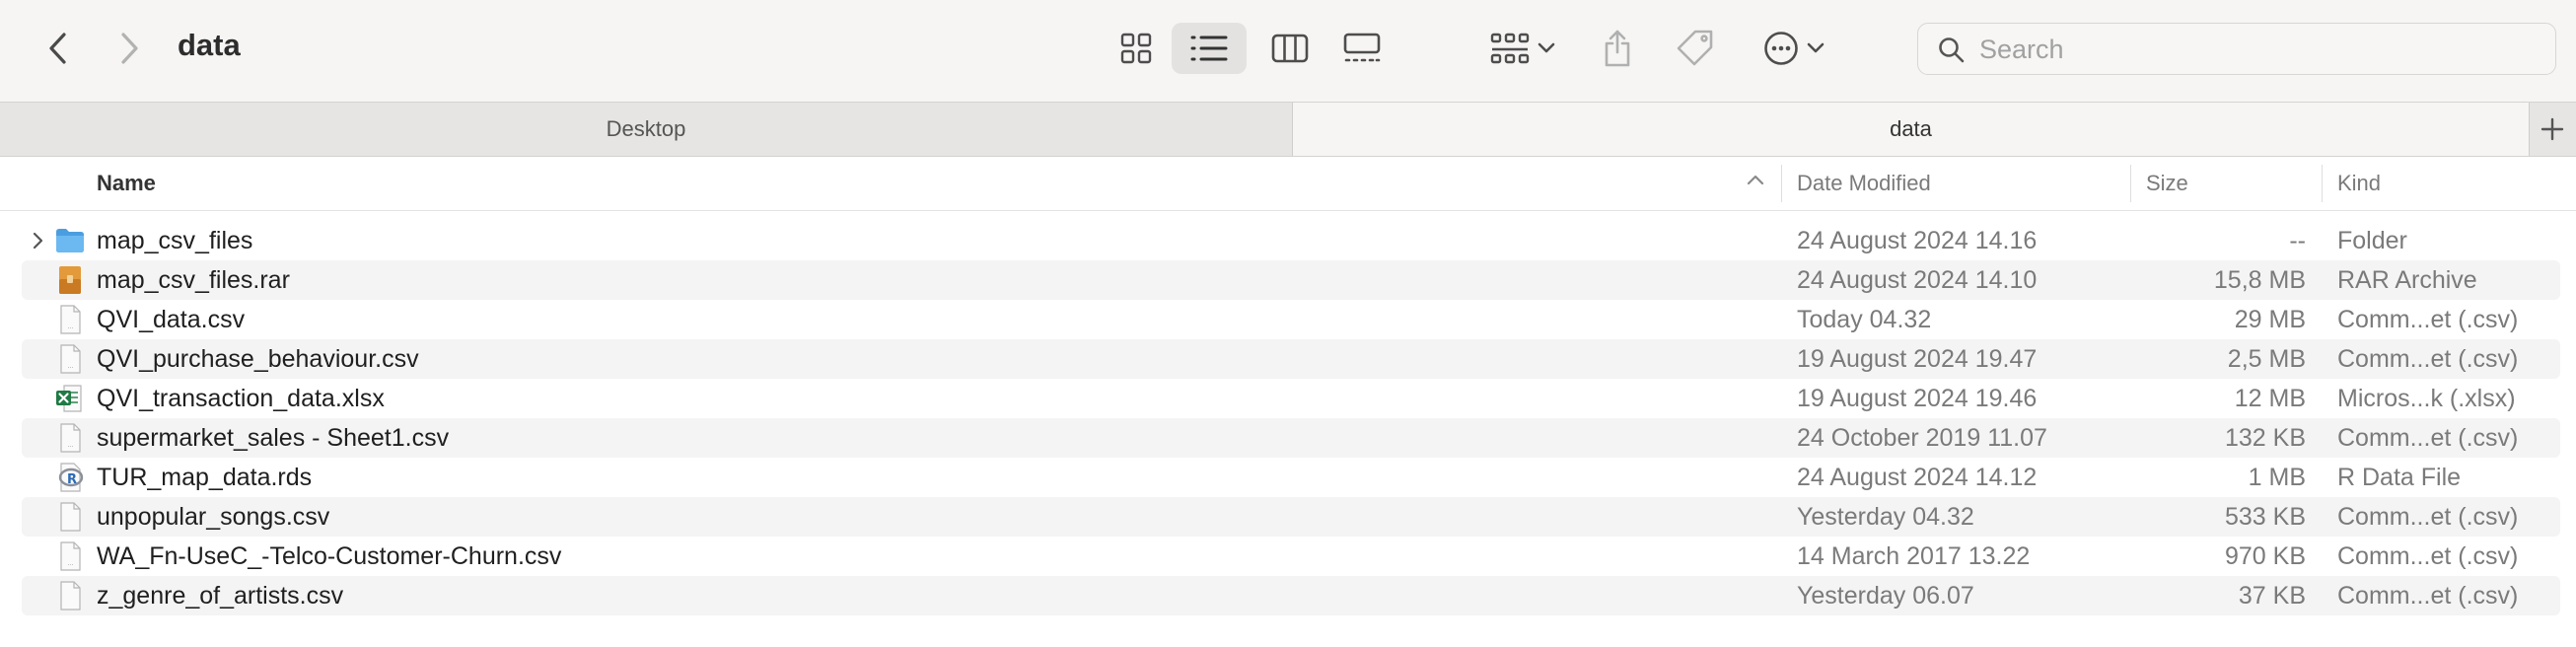 This screenshot has height=647, width=2576. I want to click on tag-button, so click(1696, 49).